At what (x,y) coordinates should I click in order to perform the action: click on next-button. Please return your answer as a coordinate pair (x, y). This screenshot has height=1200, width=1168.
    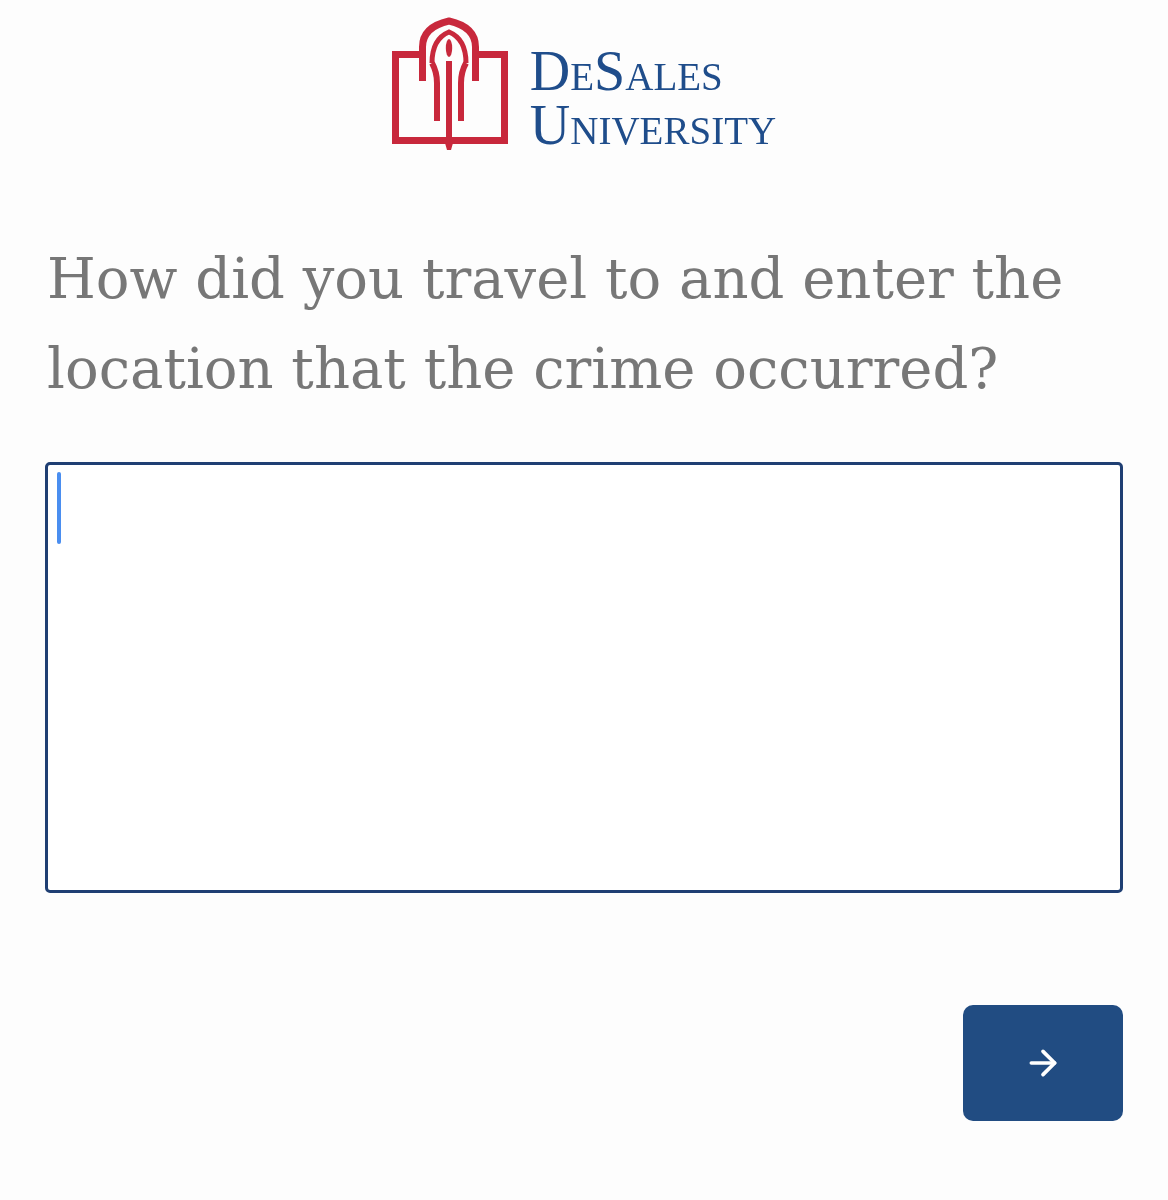
    Looking at the image, I should click on (1043, 1063).